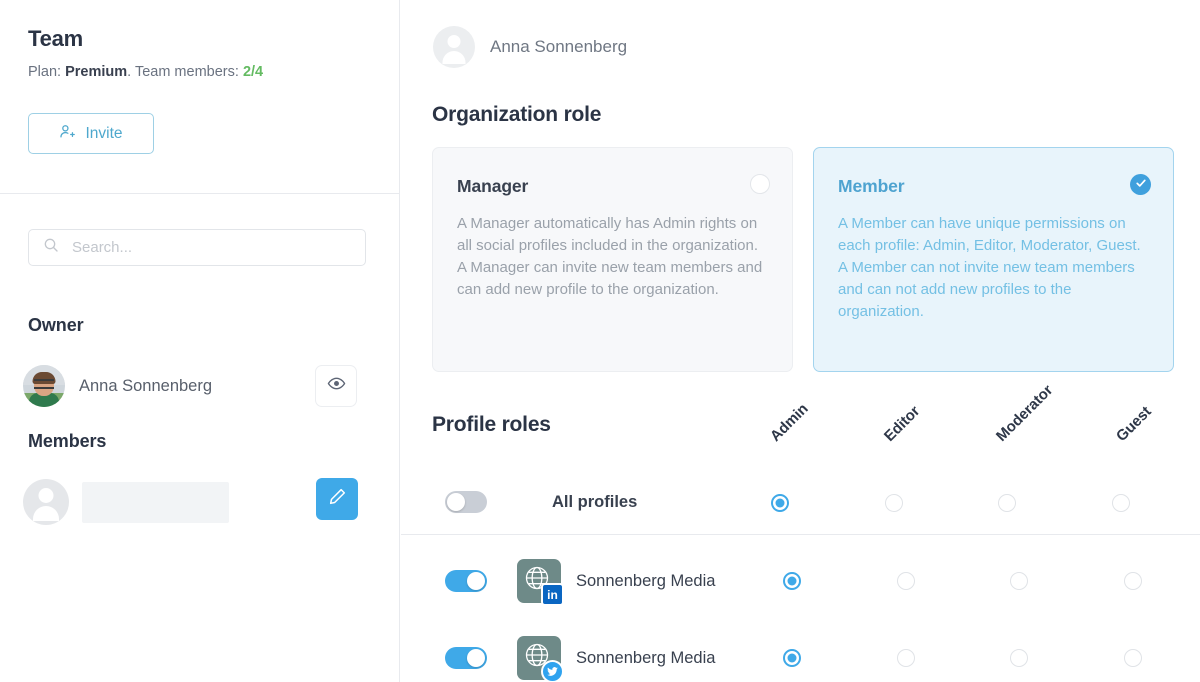  I want to click on role-radio-manager, so click(760, 184).